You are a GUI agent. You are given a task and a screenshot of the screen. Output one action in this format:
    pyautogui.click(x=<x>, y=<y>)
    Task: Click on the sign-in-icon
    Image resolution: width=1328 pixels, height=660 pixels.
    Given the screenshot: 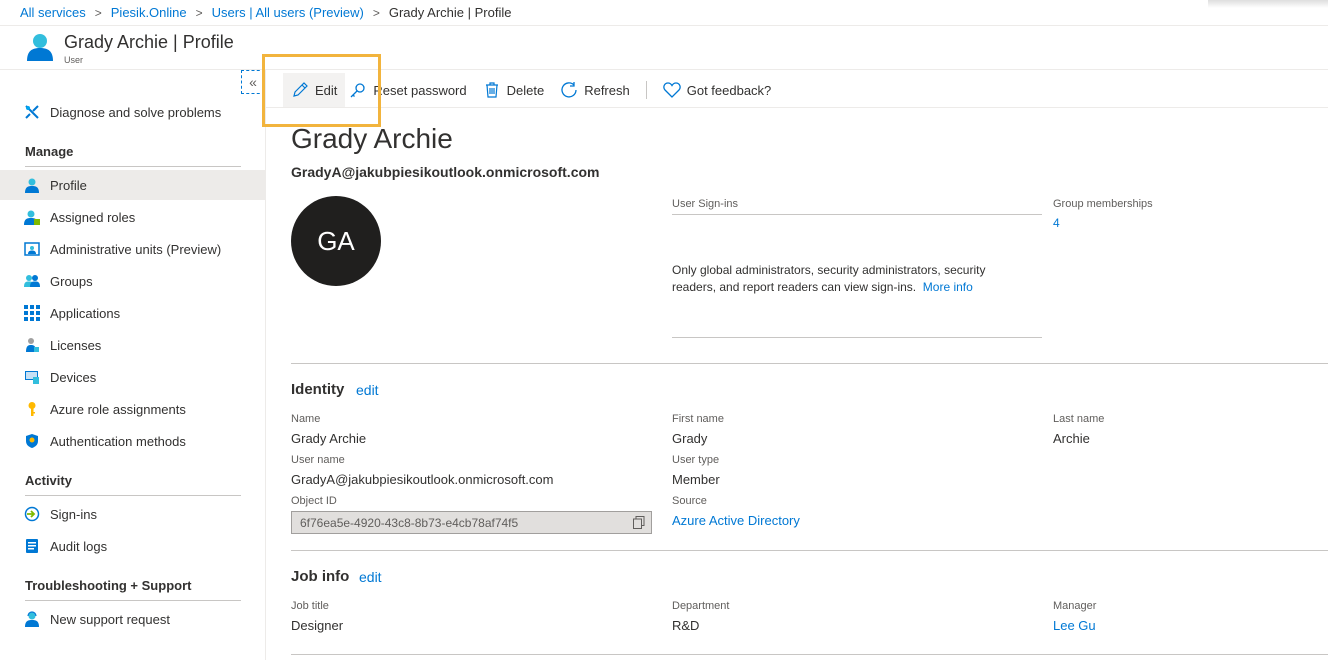 What is the action you would take?
    pyautogui.click(x=32, y=514)
    